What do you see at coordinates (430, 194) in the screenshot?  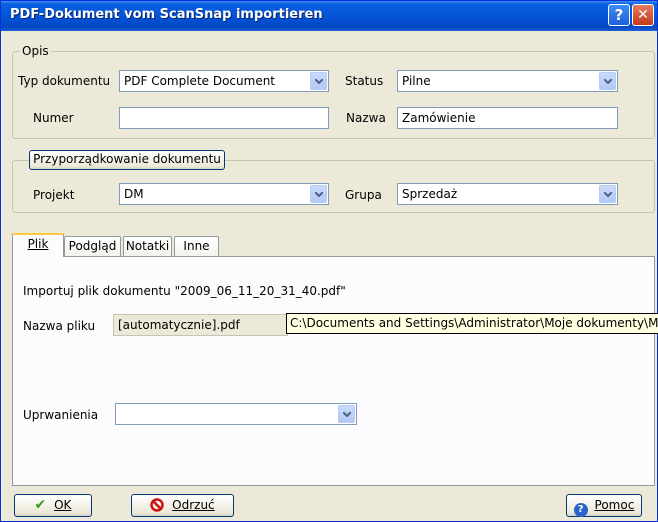 I see `grupa-value: Sprzedaż` at bounding box center [430, 194].